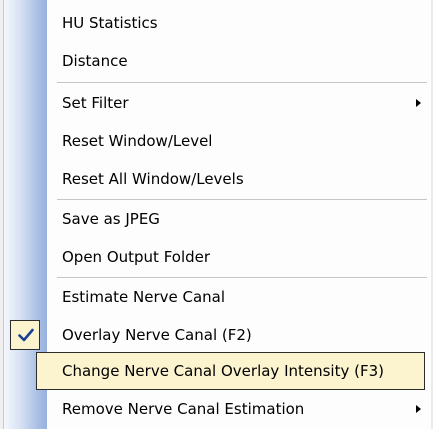 The image size is (433, 429). Describe the element at coordinates (237, 103) in the screenshot. I see `menu-item-set-filter: Set Filter` at that location.